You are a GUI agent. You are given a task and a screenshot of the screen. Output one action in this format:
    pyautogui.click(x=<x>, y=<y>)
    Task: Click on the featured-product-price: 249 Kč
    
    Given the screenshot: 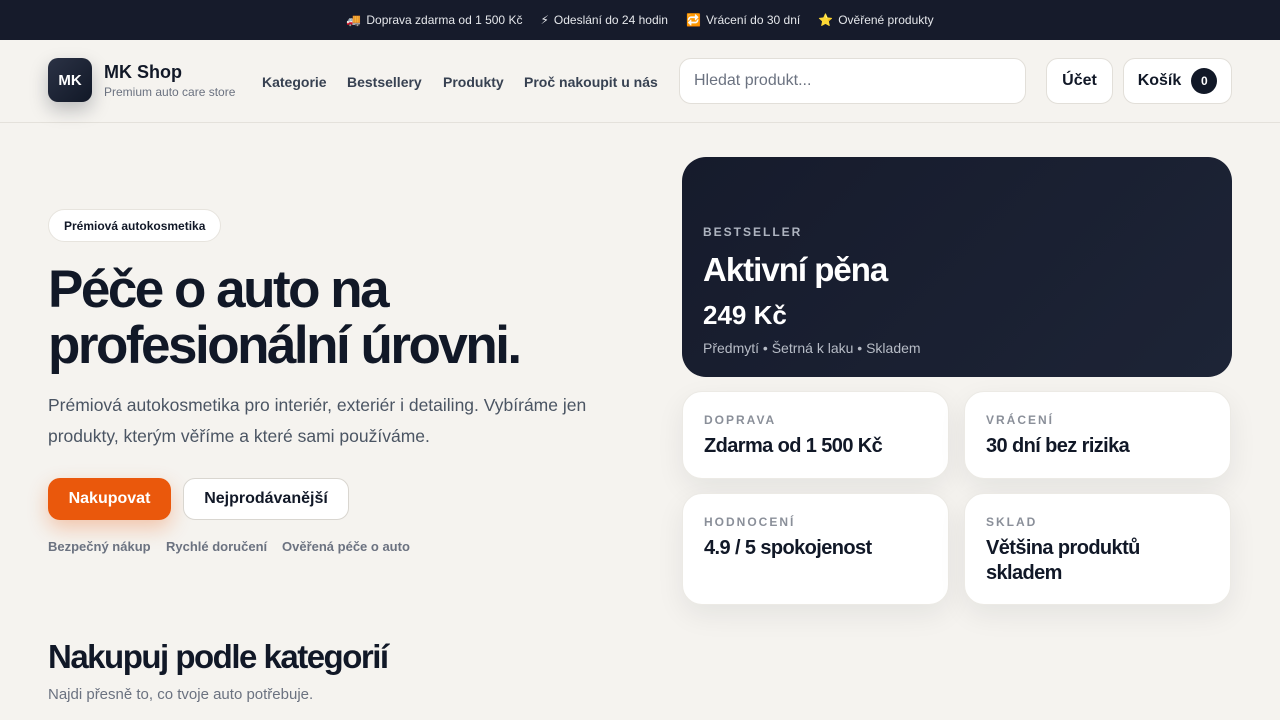 What is the action you would take?
    pyautogui.click(x=745, y=315)
    